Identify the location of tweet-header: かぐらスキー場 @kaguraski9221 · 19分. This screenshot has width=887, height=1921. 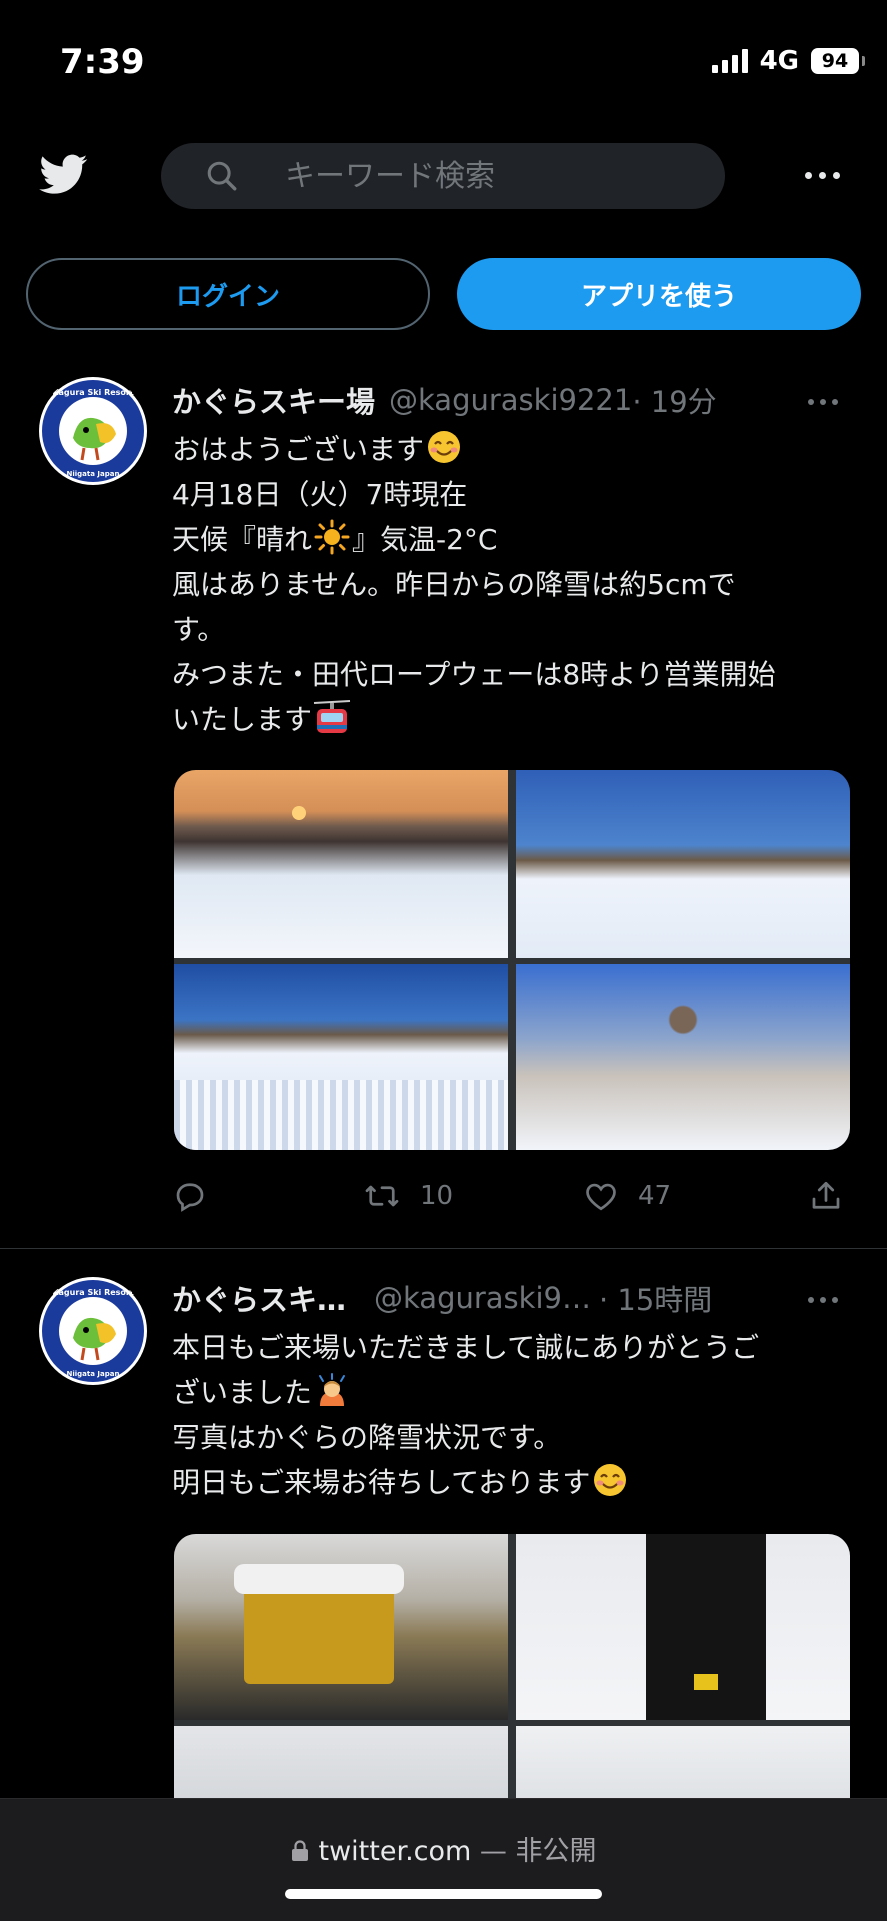
(444, 400).